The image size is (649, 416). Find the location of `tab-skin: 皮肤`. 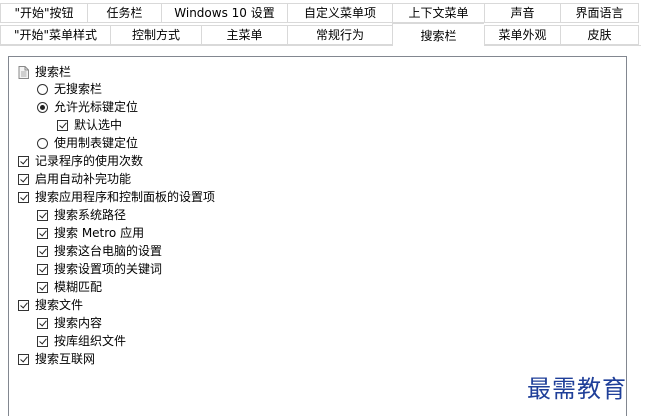

tab-skin: 皮肤 is located at coordinates (599, 35).